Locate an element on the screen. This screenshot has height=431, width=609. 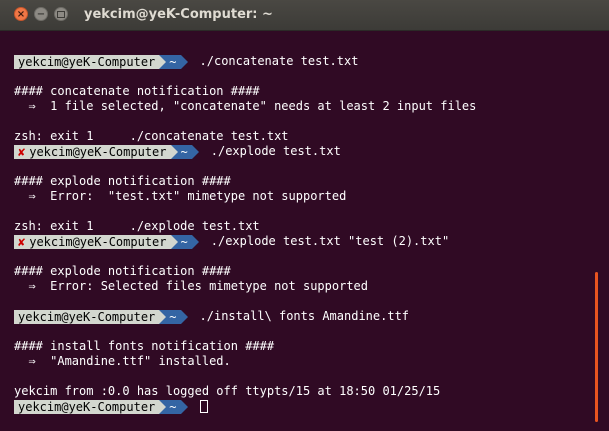
title-bar: × − yekcim@yeK-Computer: ~ is located at coordinates (304, 15).